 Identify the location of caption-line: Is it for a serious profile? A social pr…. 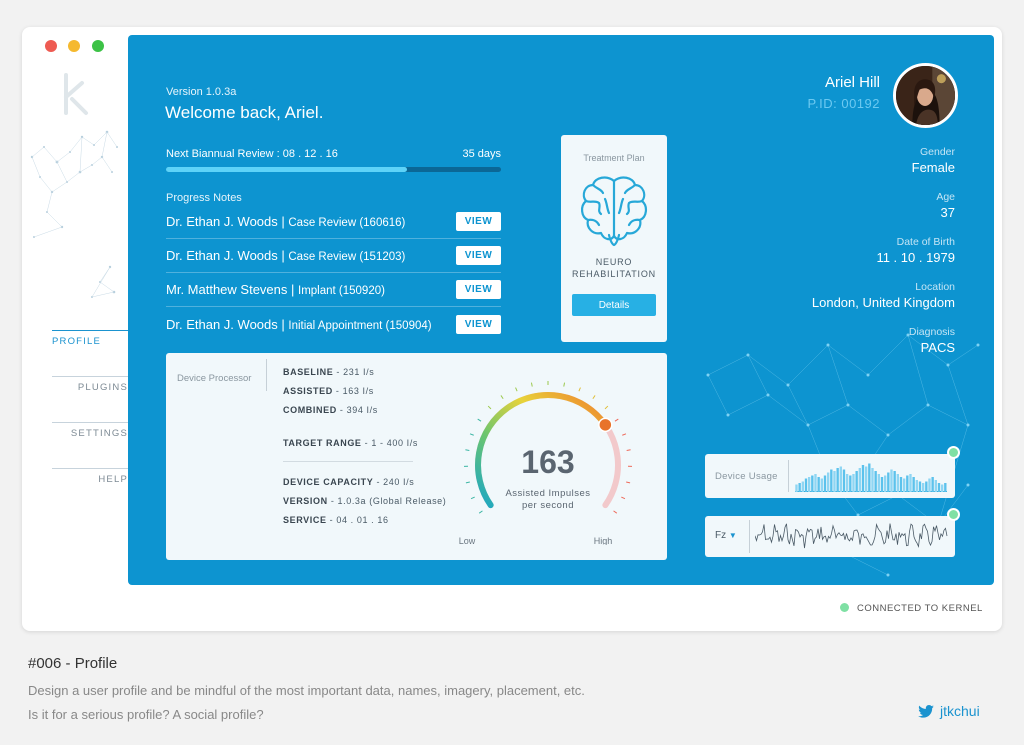
(146, 714).